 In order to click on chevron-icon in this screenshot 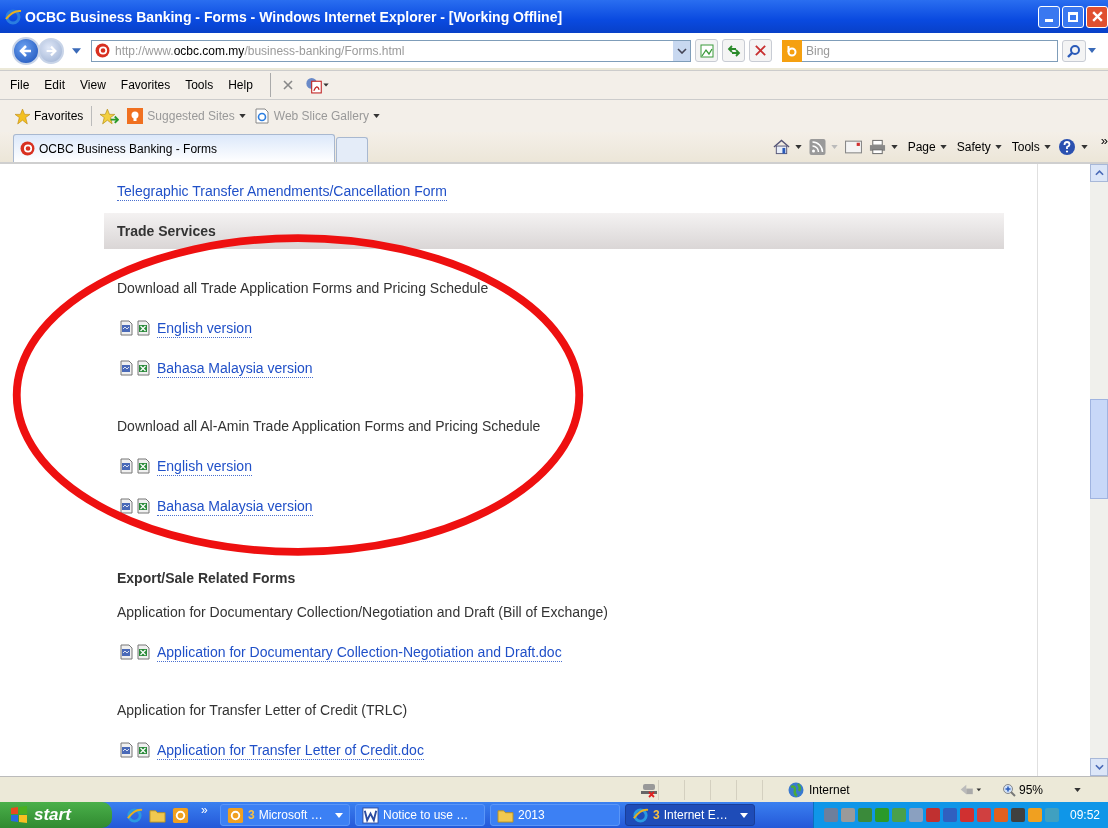, I will do `click(681, 50)`.